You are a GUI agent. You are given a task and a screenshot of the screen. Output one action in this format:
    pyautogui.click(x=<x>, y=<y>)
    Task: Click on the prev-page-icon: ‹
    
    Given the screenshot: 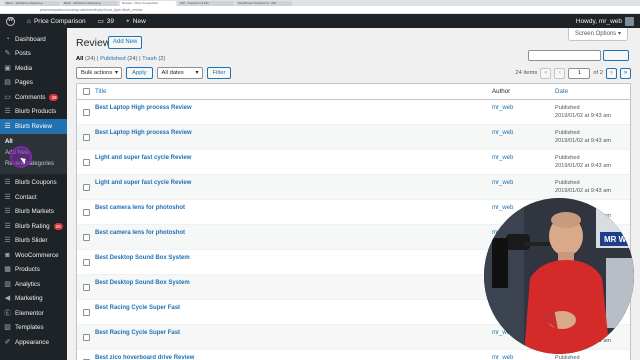 What is the action you would take?
    pyautogui.click(x=560, y=73)
    